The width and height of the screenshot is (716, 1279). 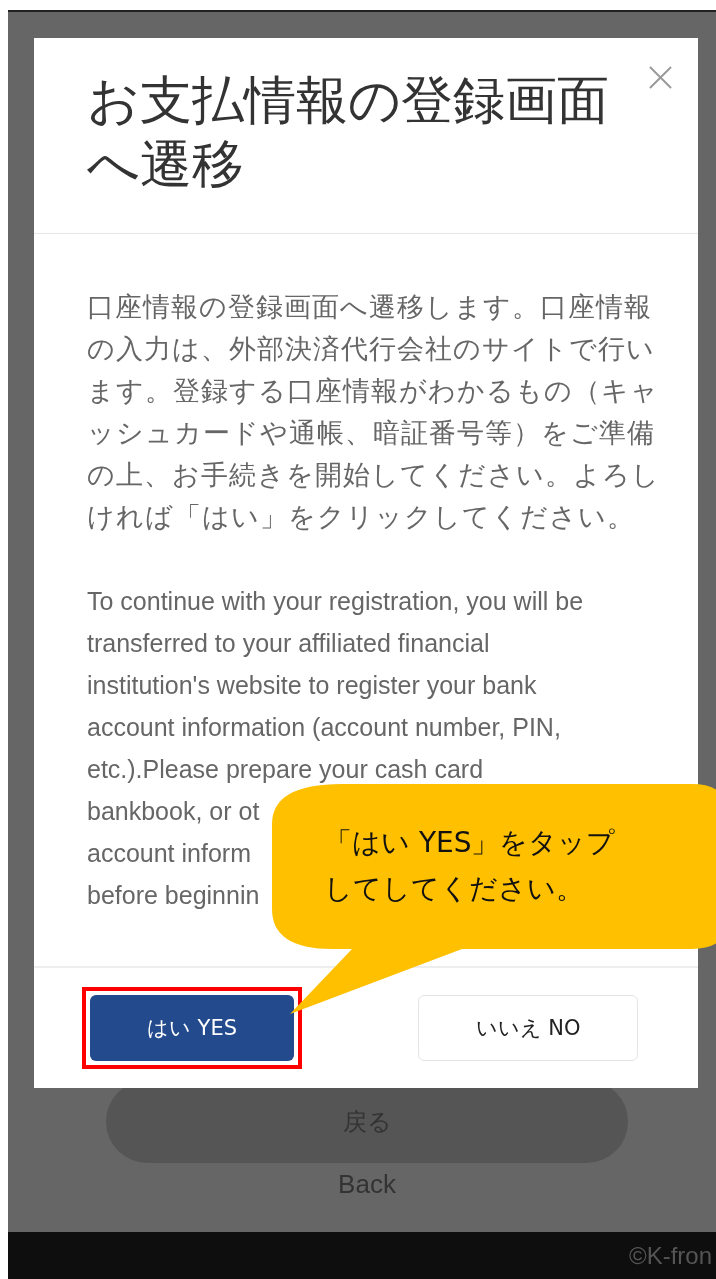 What do you see at coordinates (528, 1028) in the screenshot?
I see `no-button: いいえ NO` at bounding box center [528, 1028].